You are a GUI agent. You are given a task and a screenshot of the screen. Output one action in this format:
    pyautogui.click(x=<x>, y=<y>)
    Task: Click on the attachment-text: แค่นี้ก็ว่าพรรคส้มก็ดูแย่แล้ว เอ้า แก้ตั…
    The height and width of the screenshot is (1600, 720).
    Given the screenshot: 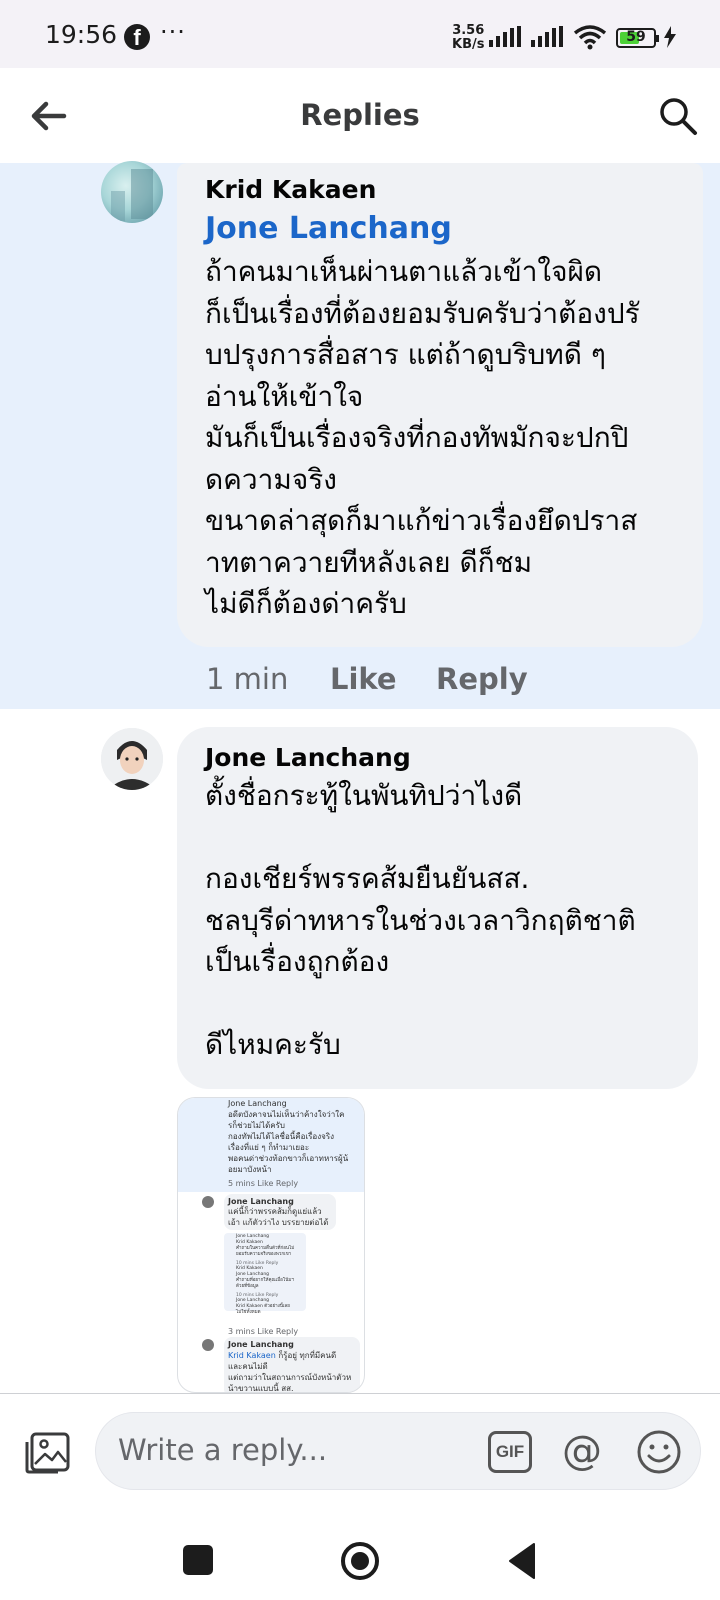 What is the action you would take?
    pyautogui.click(x=278, y=1217)
    